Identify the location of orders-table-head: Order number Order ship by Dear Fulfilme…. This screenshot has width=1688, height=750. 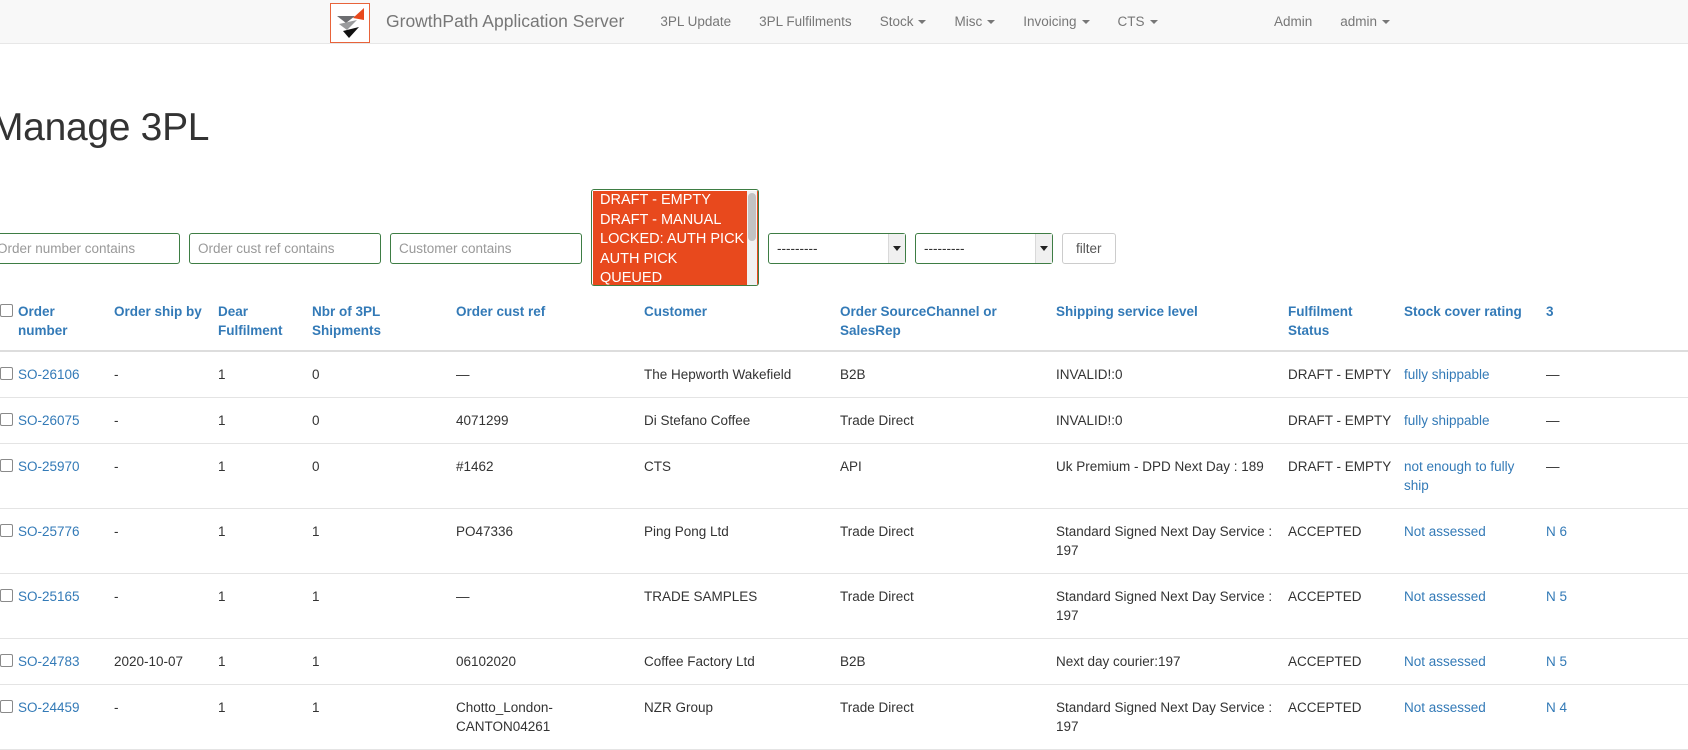
(844, 322).